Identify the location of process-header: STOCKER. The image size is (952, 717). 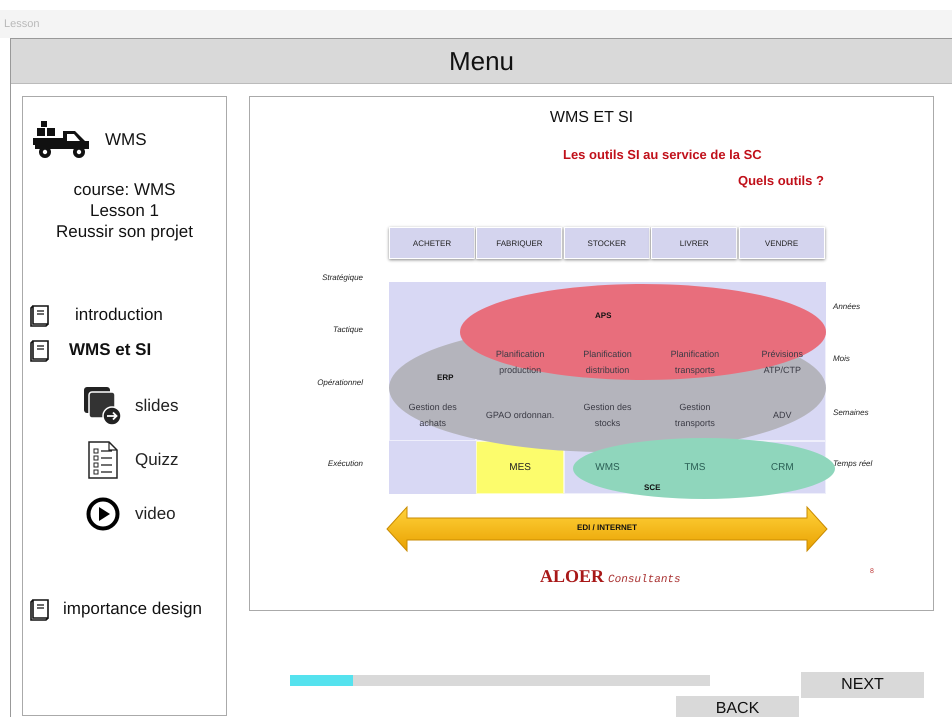
(607, 243).